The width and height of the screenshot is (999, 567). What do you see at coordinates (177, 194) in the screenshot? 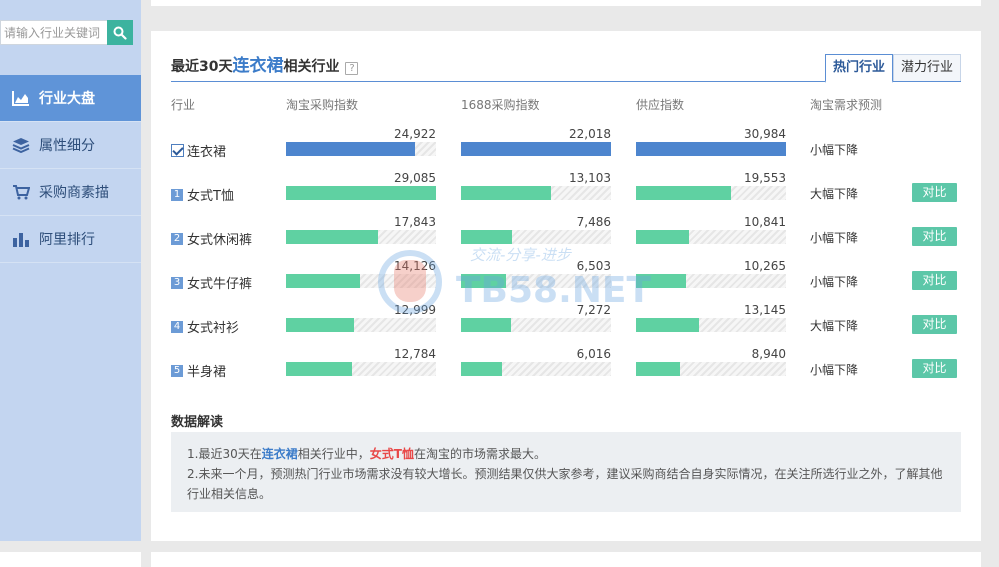
I see `rank-badge: 1` at bounding box center [177, 194].